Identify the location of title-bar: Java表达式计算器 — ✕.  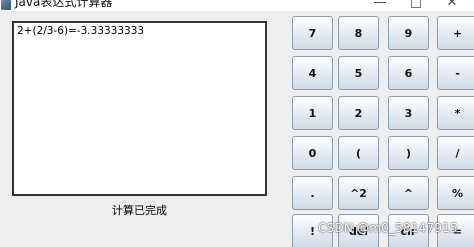
(237, 5).